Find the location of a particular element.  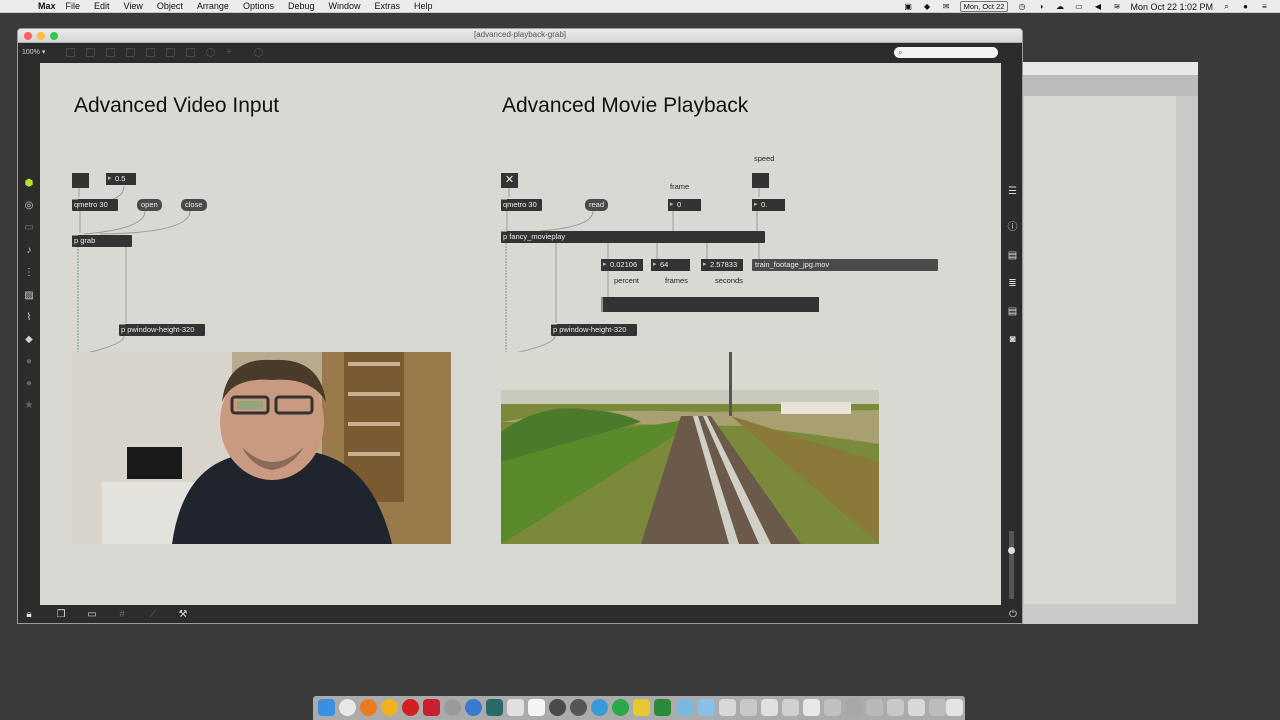

mail-app-icon is located at coordinates (515, 707).